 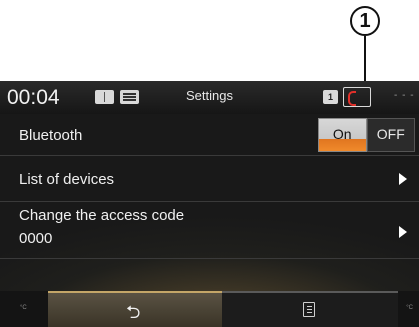 What do you see at coordinates (404, 95) in the screenshot?
I see `signal-icon: - - -` at bounding box center [404, 95].